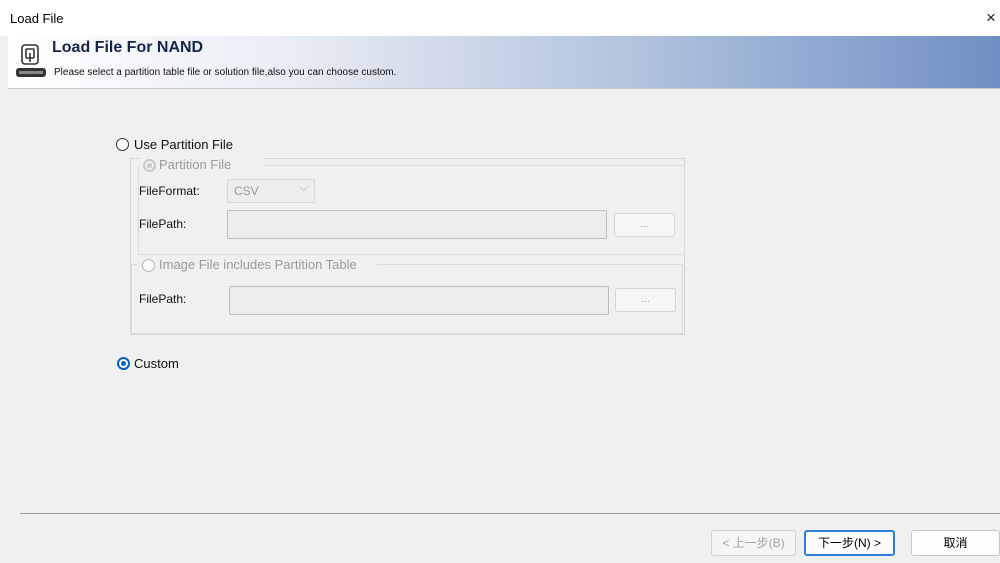  I want to click on partition-filepath-label: FilePath:, so click(163, 224).